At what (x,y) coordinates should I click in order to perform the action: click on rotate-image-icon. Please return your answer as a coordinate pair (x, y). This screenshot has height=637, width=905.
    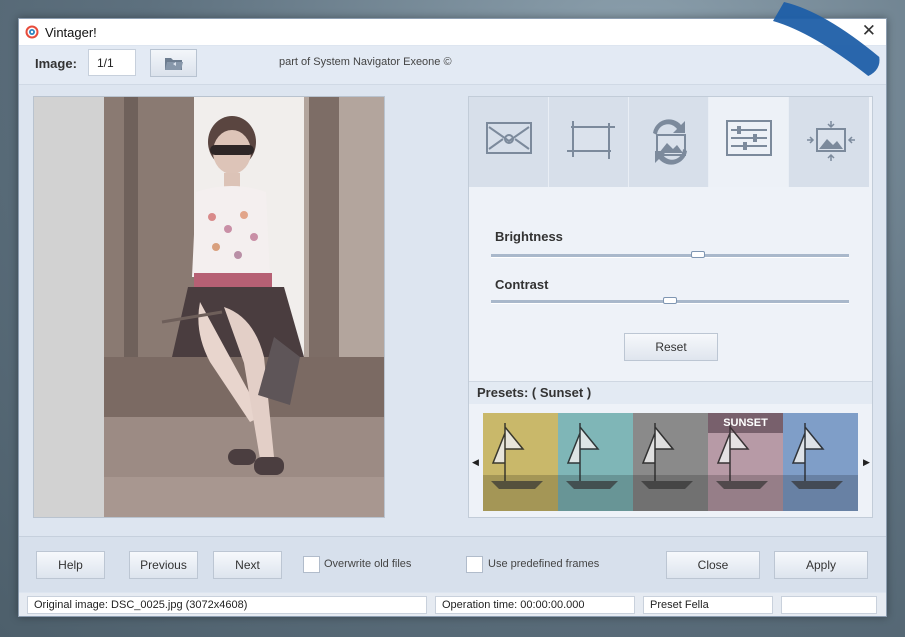
    Looking at the image, I should click on (670, 142).